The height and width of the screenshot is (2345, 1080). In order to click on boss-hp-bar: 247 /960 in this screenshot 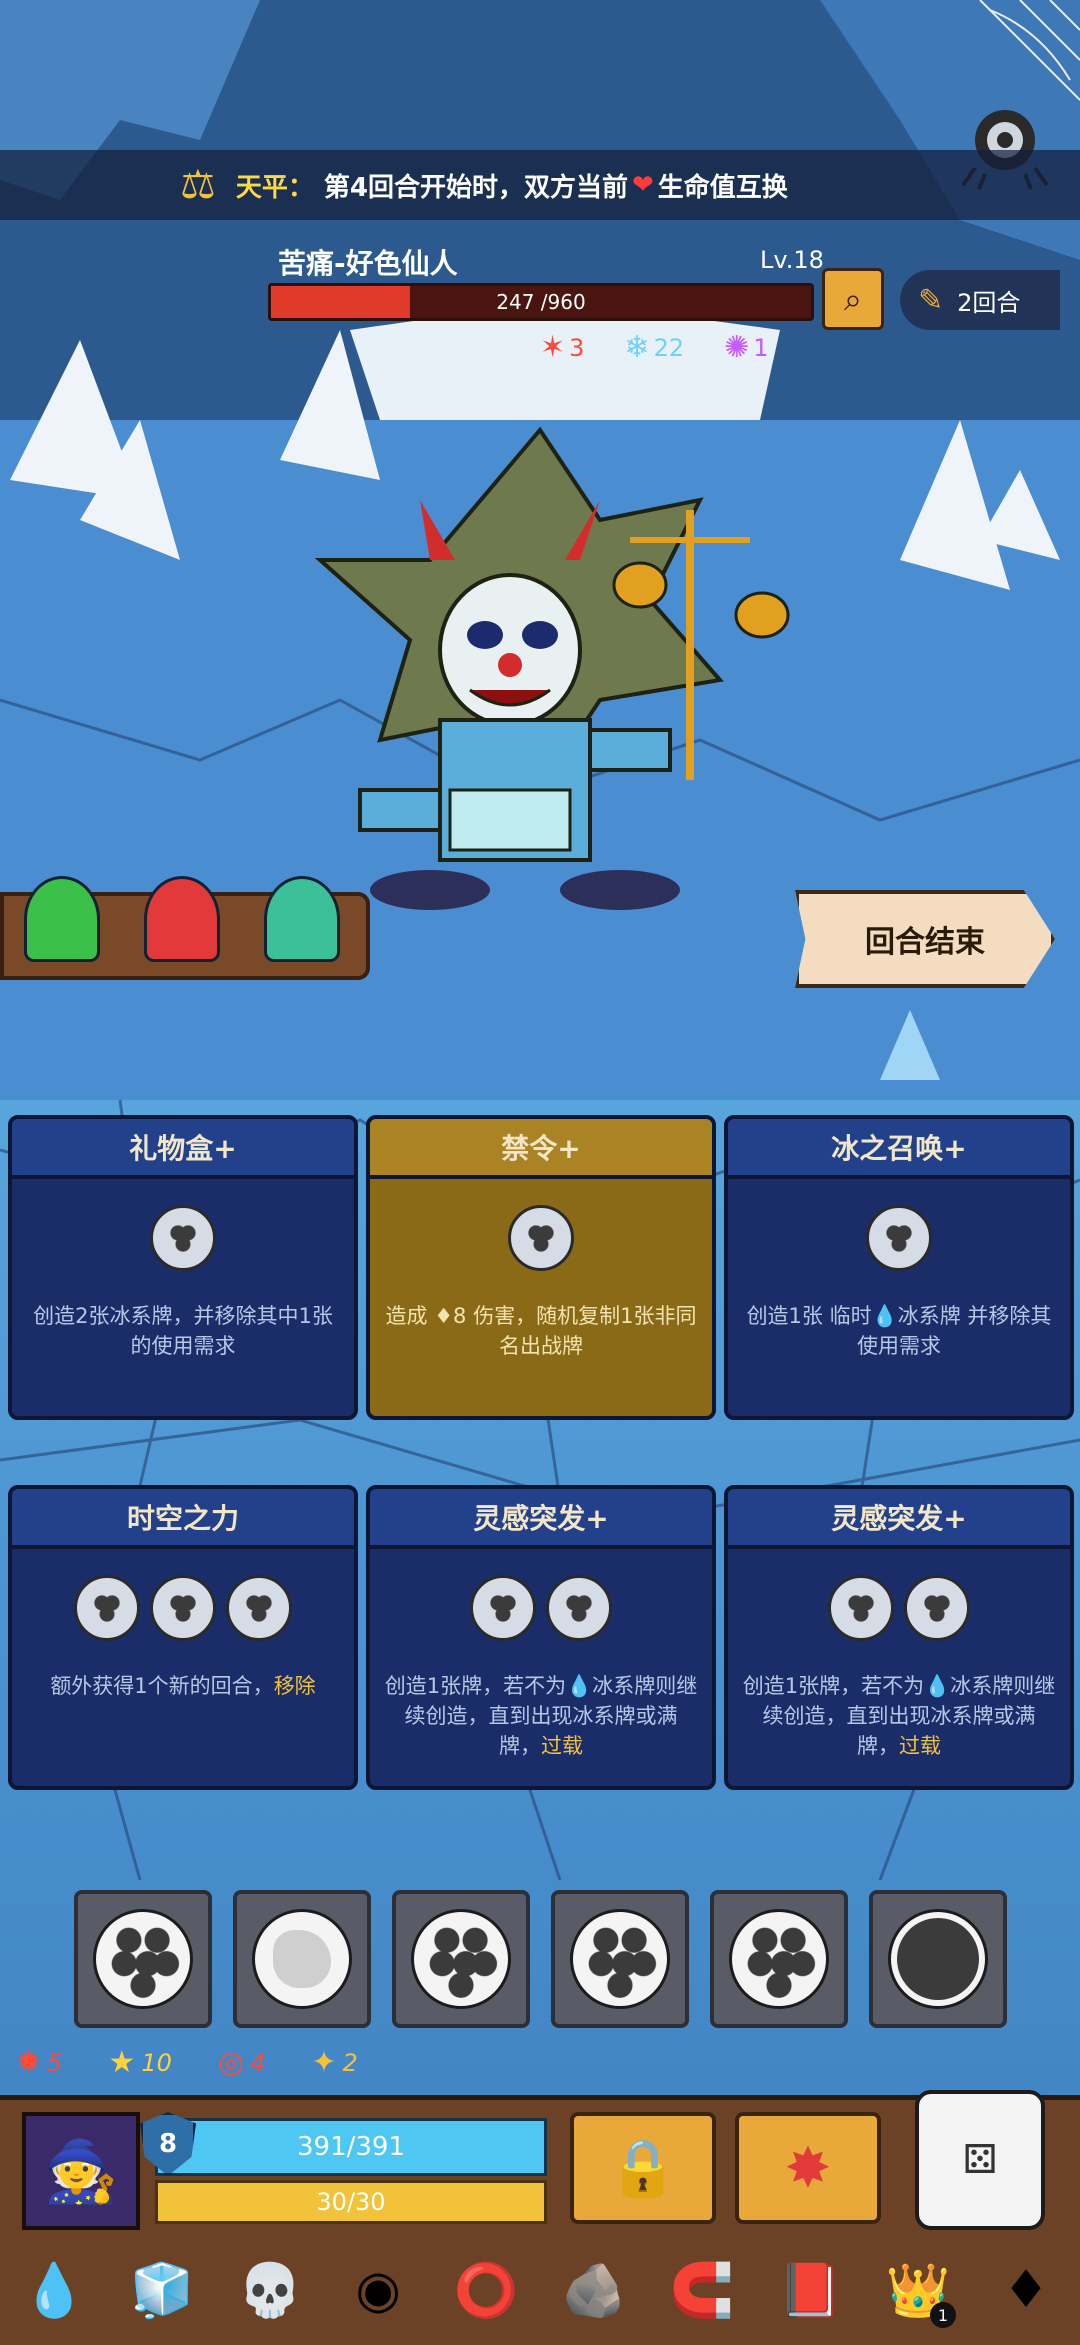, I will do `click(541, 302)`.